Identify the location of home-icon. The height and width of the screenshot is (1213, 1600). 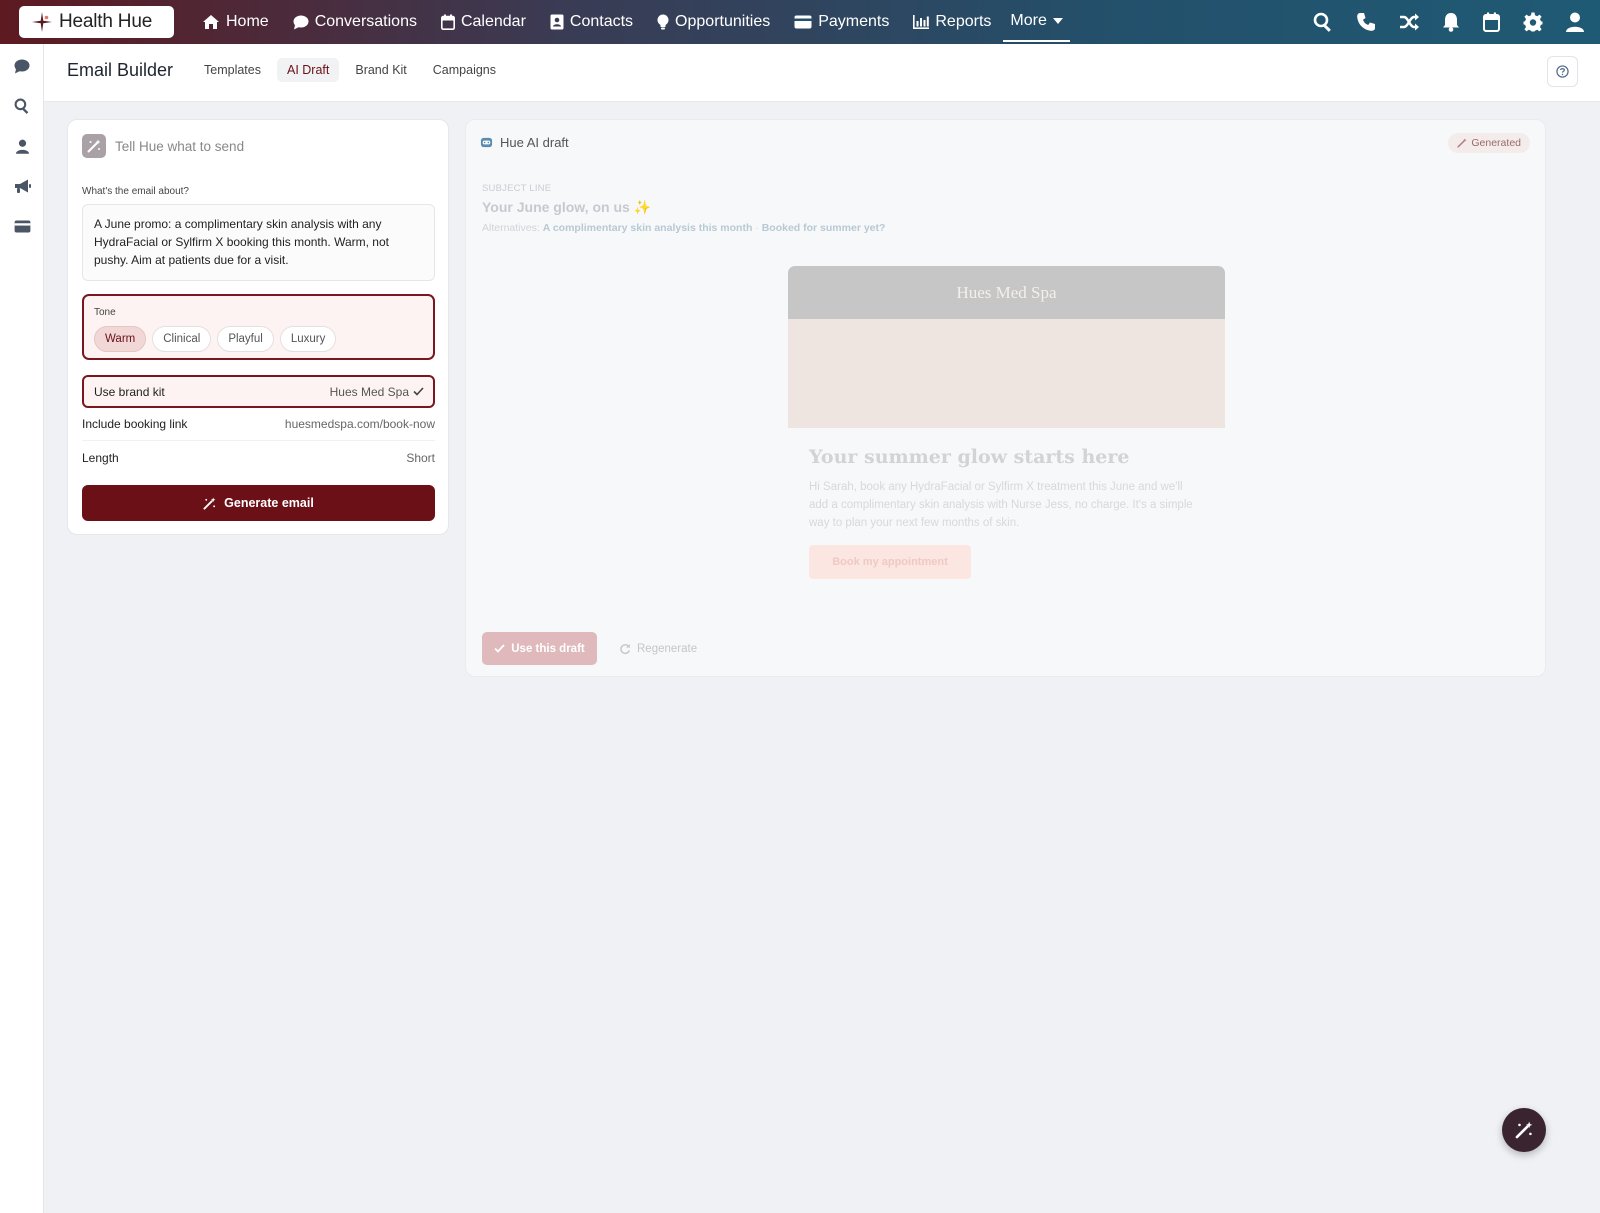
(211, 22).